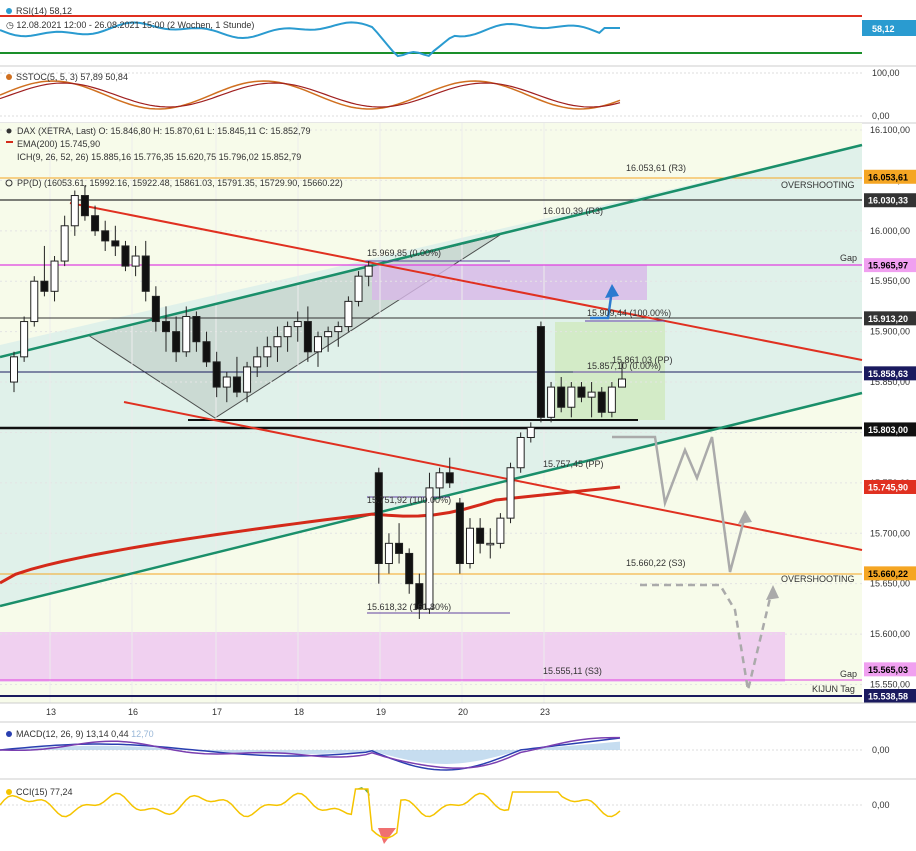  I want to click on sstoc-axis-top: 100,00, so click(886, 73).